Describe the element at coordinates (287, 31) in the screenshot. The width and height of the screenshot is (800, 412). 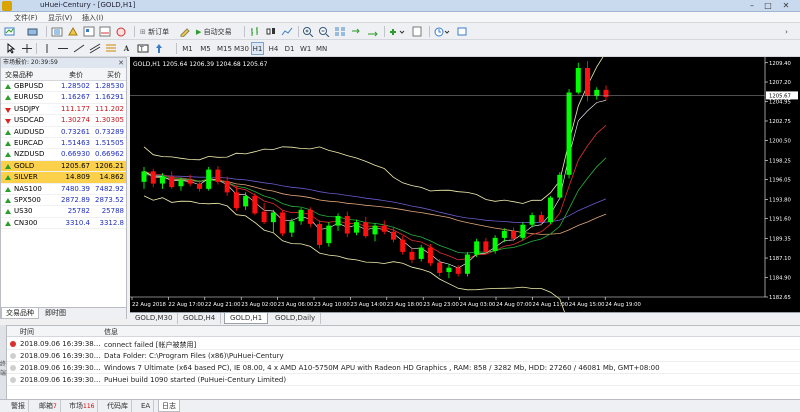
I see `line-chart-icon` at that location.